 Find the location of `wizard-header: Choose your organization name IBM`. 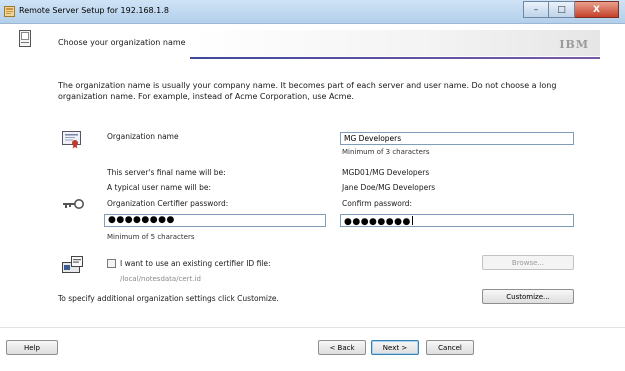

wizard-header: Choose your organization name IBM is located at coordinates (312, 44).